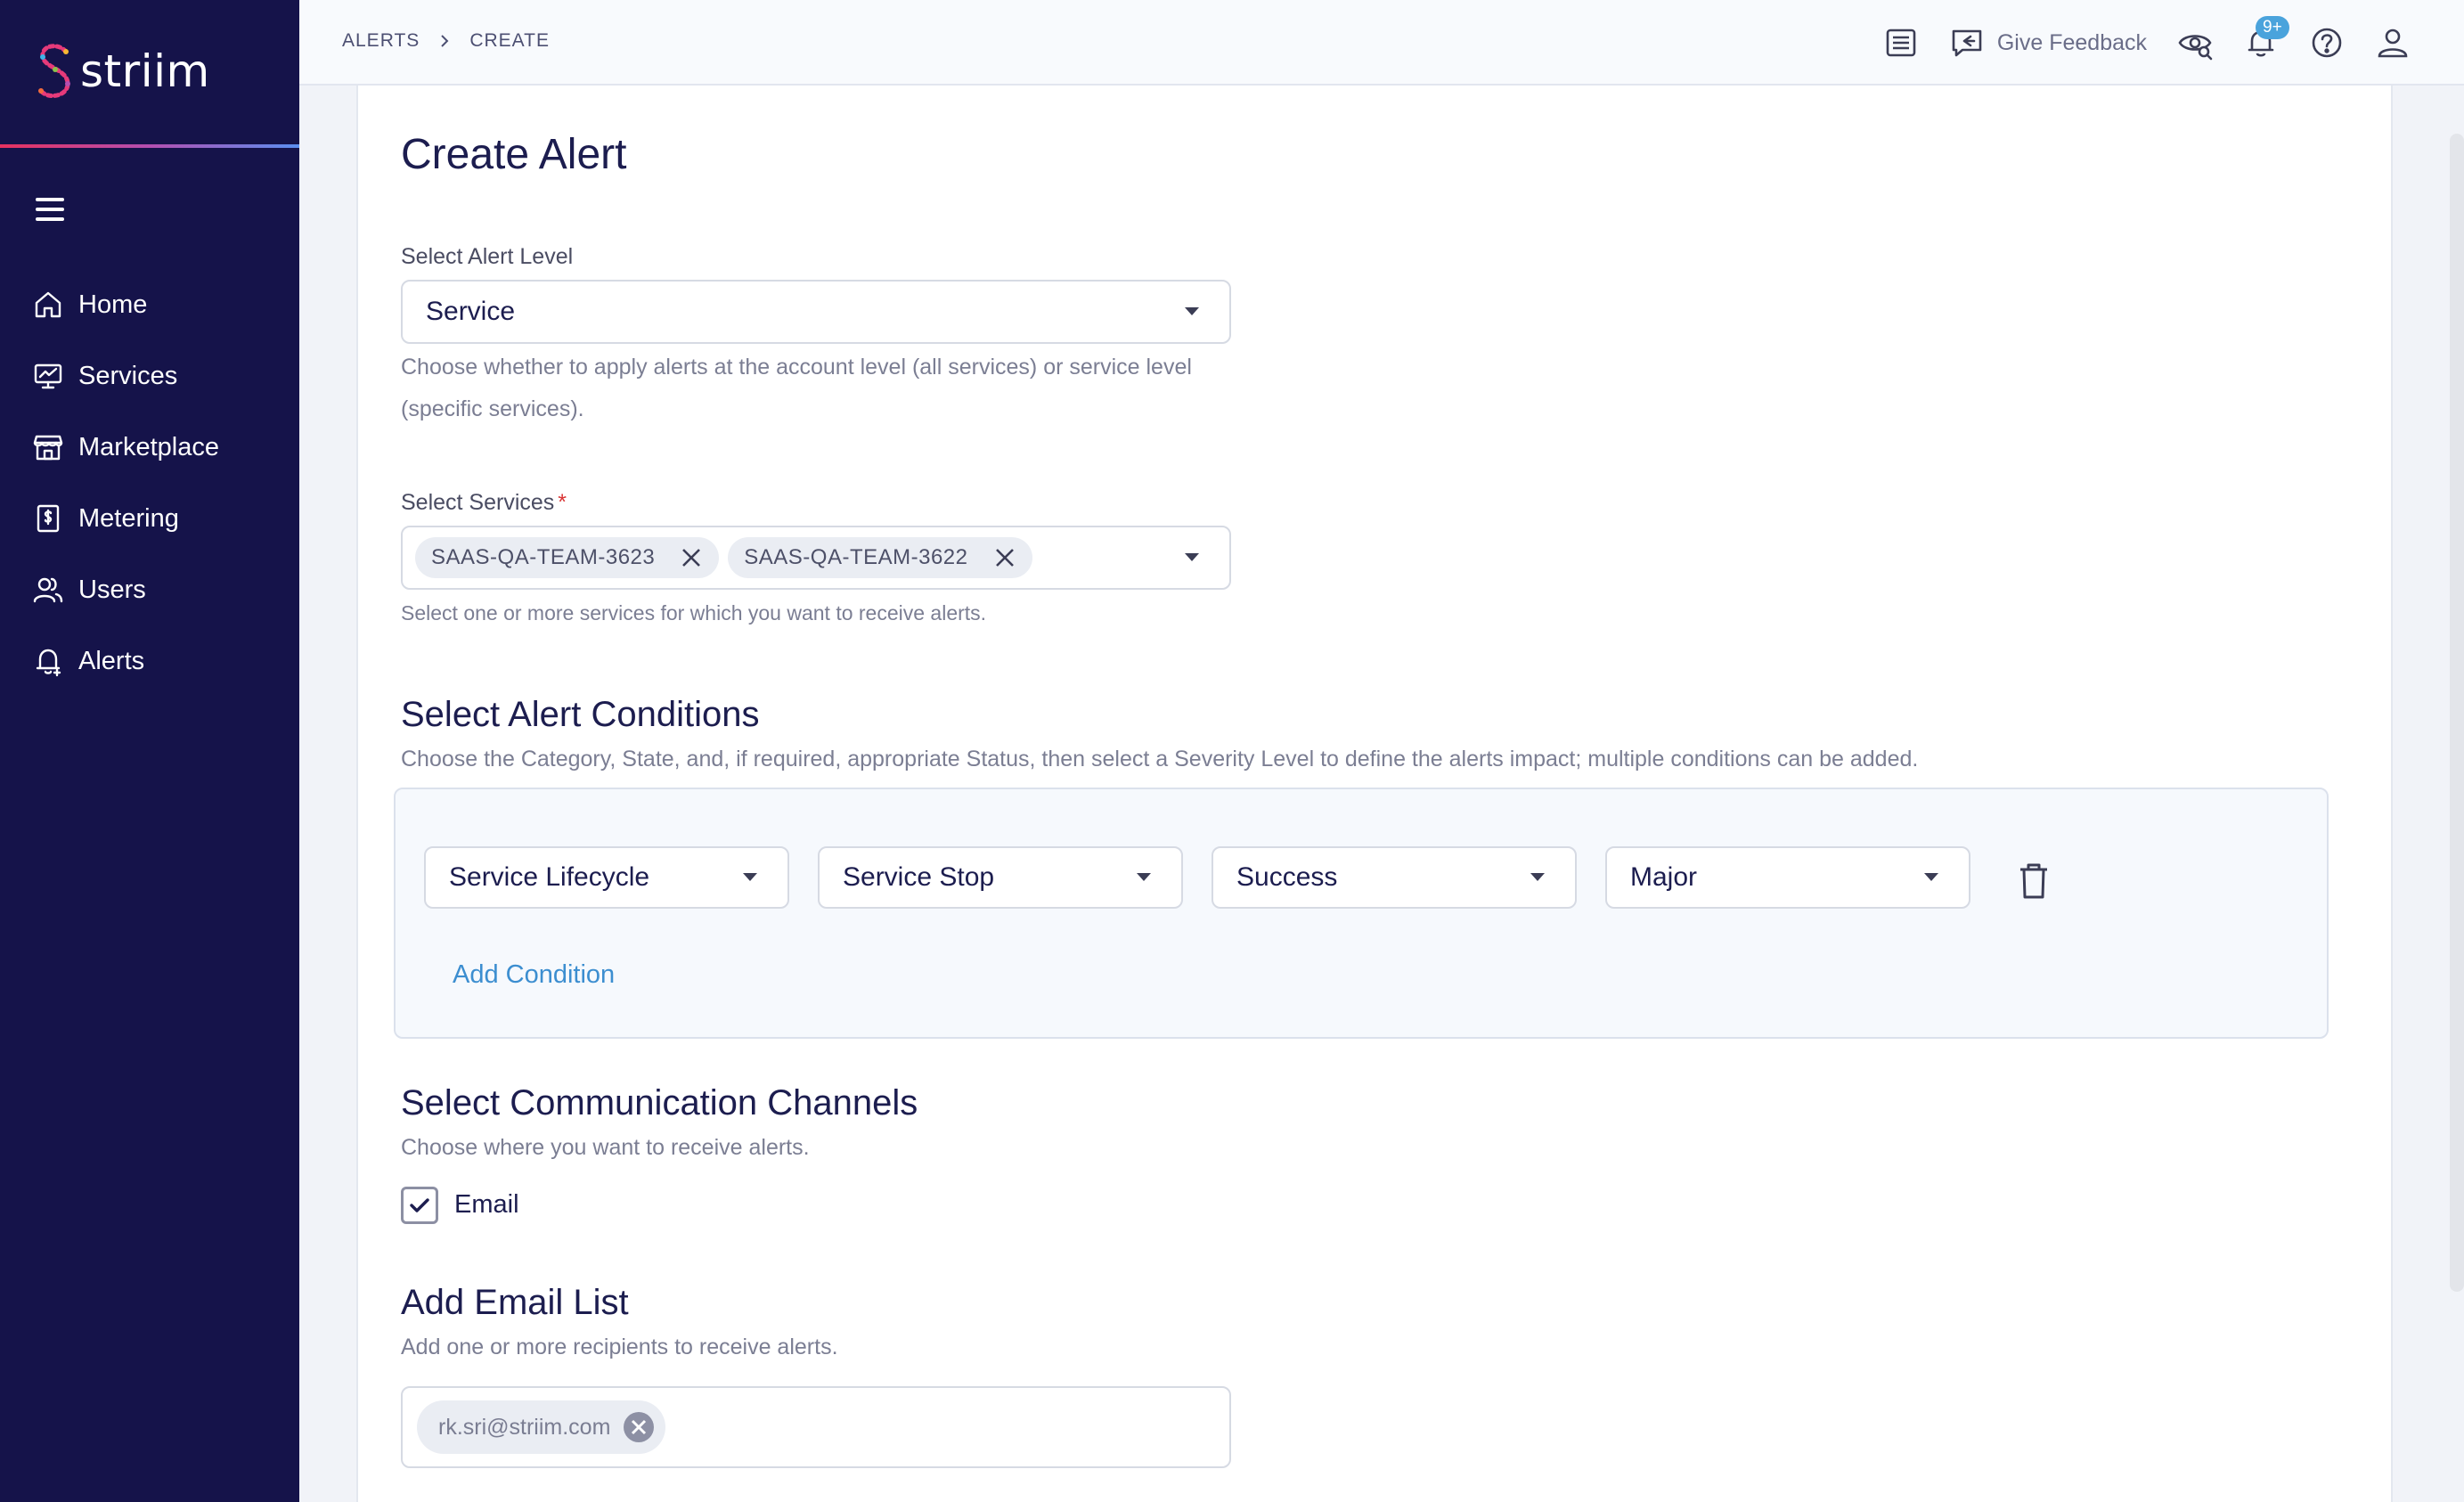 This screenshot has height=1502, width=2464. What do you see at coordinates (112, 660) in the screenshot?
I see `sidebar-item-label: Alerts` at bounding box center [112, 660].